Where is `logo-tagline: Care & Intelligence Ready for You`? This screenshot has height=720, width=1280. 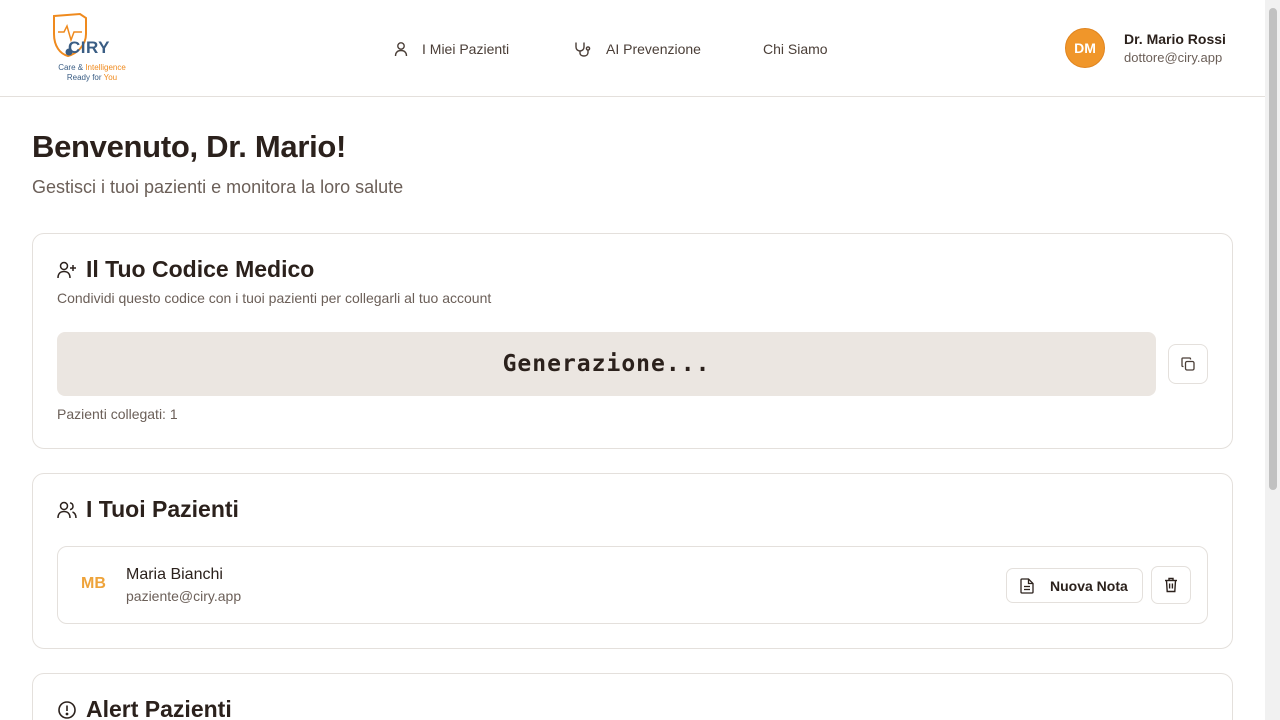 logo-tagline: Care & Intelligence Ready for You is located at coordinates (92, 73).